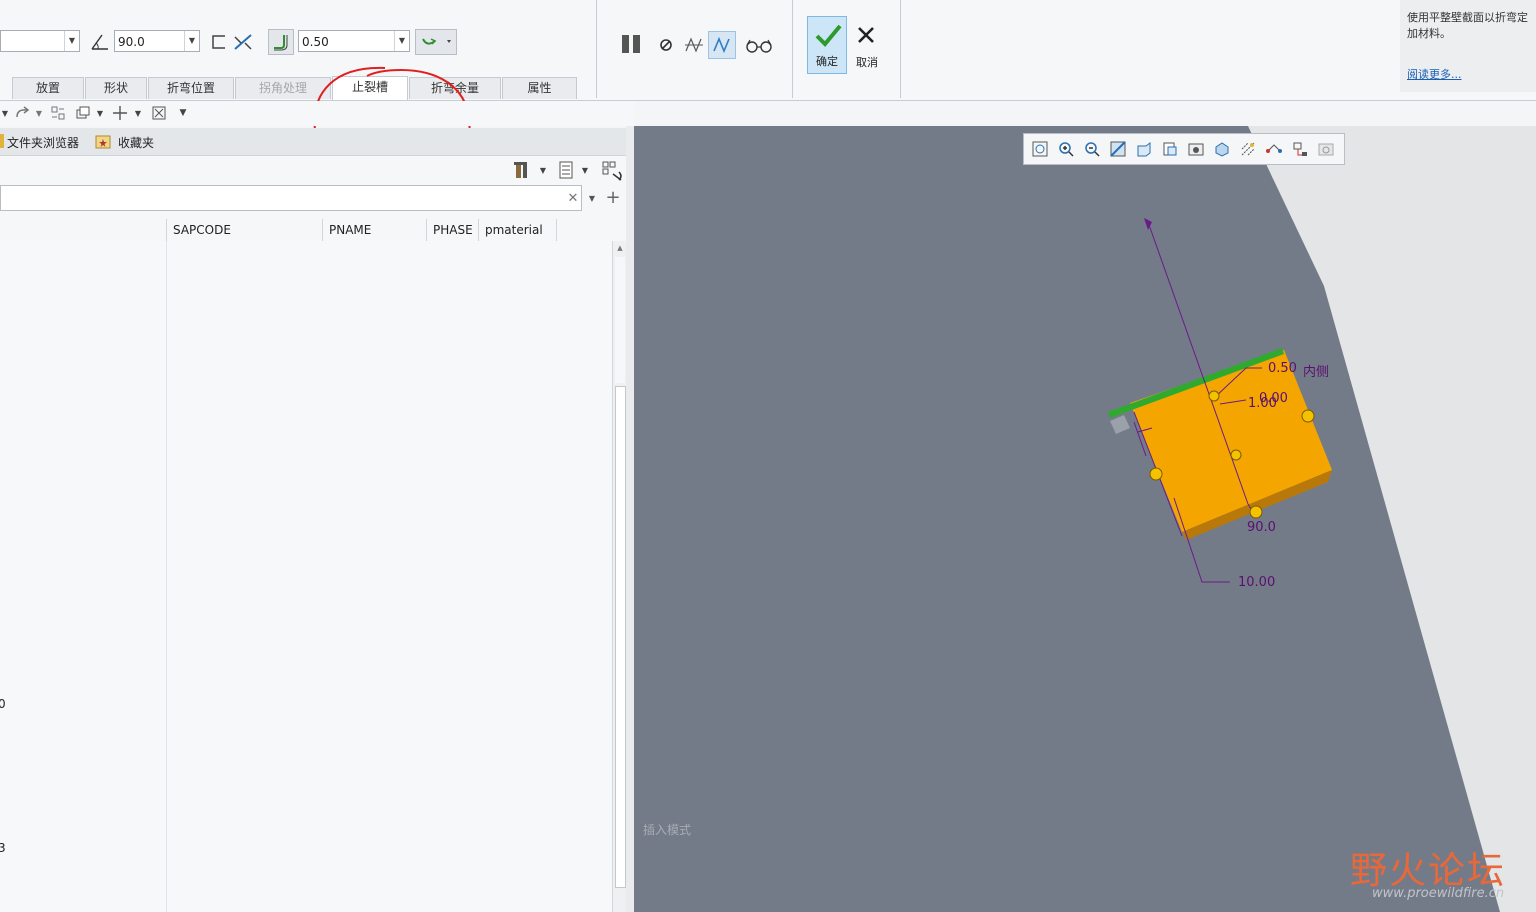 This screenshot has width=1536, height=912. What do you see at coordinates (354, 41) in the screenshot?
I see `thickness-input: 0.50 ▼` at bounding box center [354, 41].